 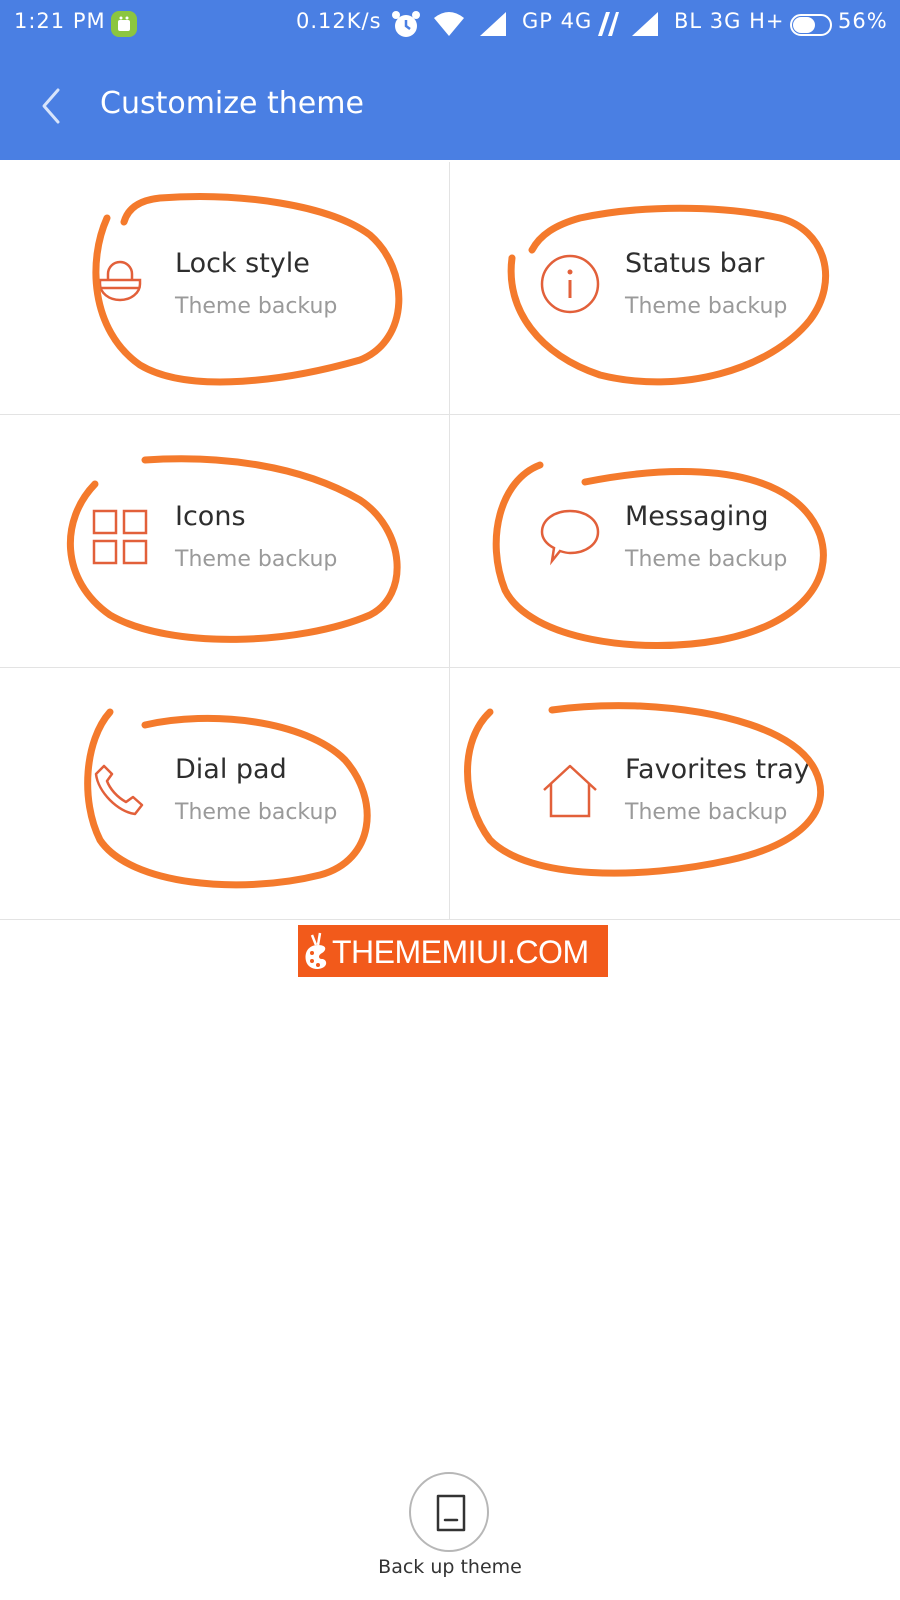 I want to click on page-title: Customize theme, so click(x=232, y=103).